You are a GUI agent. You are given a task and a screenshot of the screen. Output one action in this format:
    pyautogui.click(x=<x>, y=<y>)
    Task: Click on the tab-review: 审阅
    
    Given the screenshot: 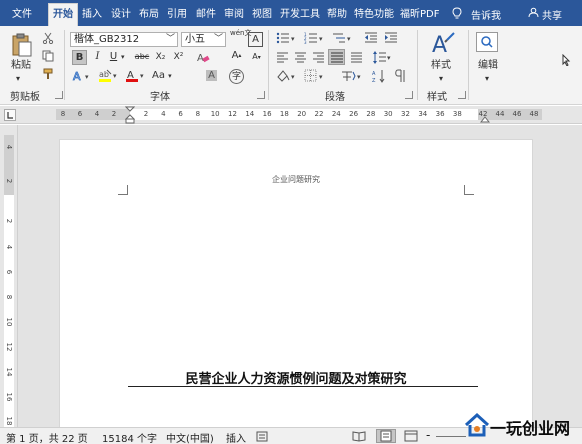 What is the action you would take?
    pyautogui.click(x=234, y=15)
    